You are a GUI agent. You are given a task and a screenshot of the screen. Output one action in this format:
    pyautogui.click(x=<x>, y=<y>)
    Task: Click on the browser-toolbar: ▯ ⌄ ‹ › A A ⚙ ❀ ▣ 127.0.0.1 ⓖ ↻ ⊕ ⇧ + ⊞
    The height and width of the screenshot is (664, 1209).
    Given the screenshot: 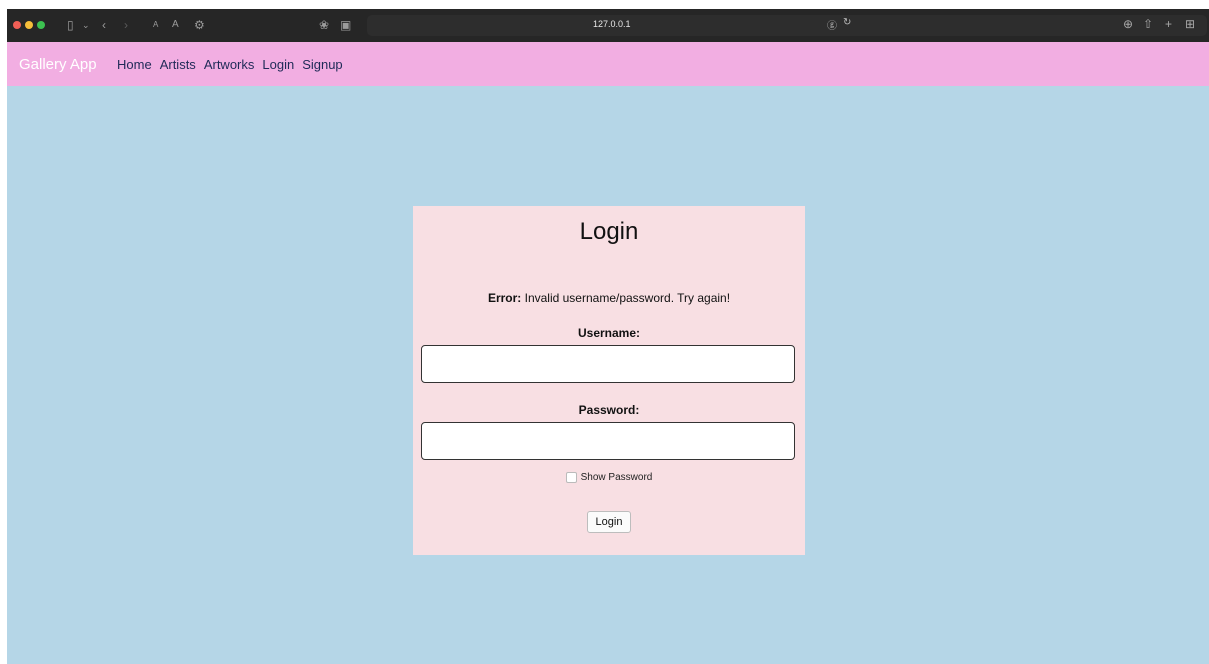 What is the action you would take?
    pyautogui.click(x=608, y=25)
    